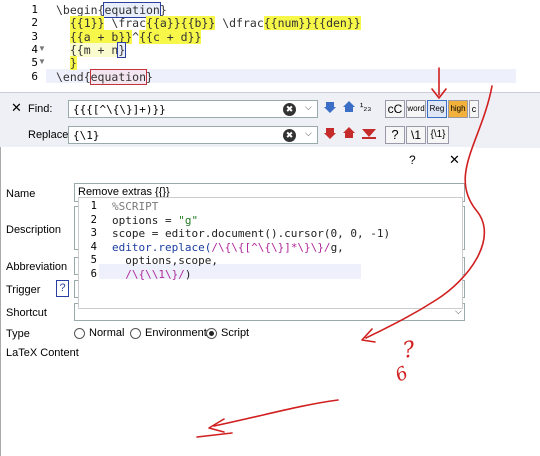 This screenshot has width=540, height=456. I want to click on case-sensitive-toggle: cC, so click(395, 109).